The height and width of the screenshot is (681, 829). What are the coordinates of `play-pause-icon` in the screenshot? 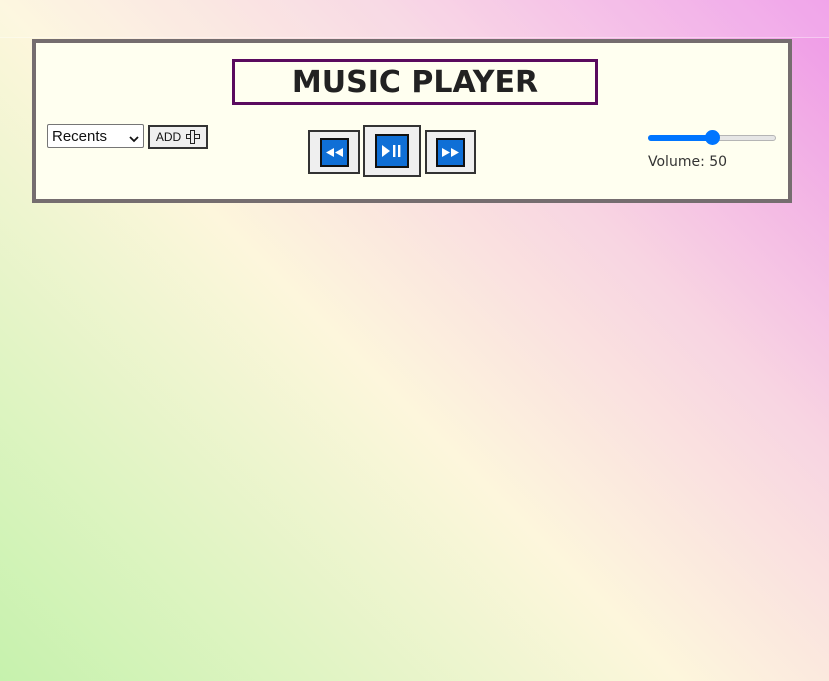 It's located at (392, 151).